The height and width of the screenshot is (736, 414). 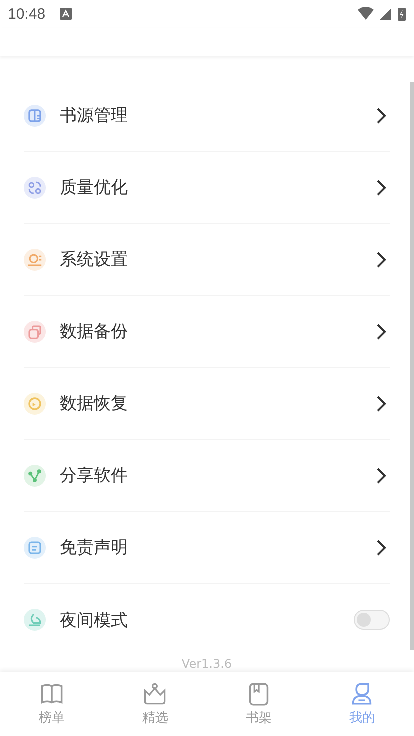 What do you see at coordinates (372, 620) in the screenshot?
I see `toggle-switch` at bounding box center [372, 620].